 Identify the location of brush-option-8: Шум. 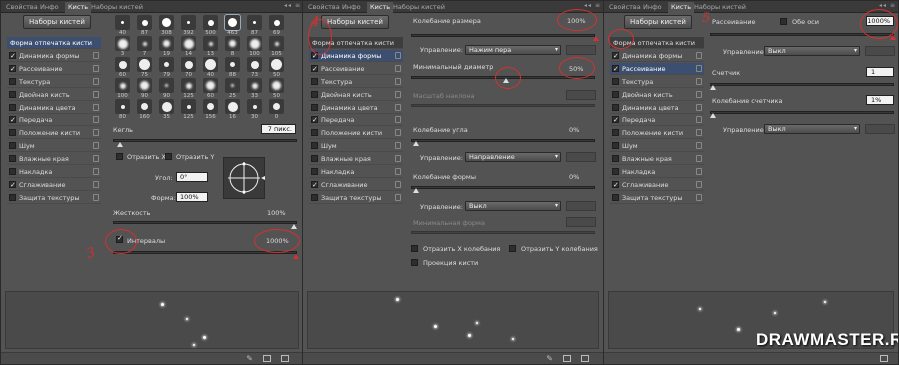
(54, 146).